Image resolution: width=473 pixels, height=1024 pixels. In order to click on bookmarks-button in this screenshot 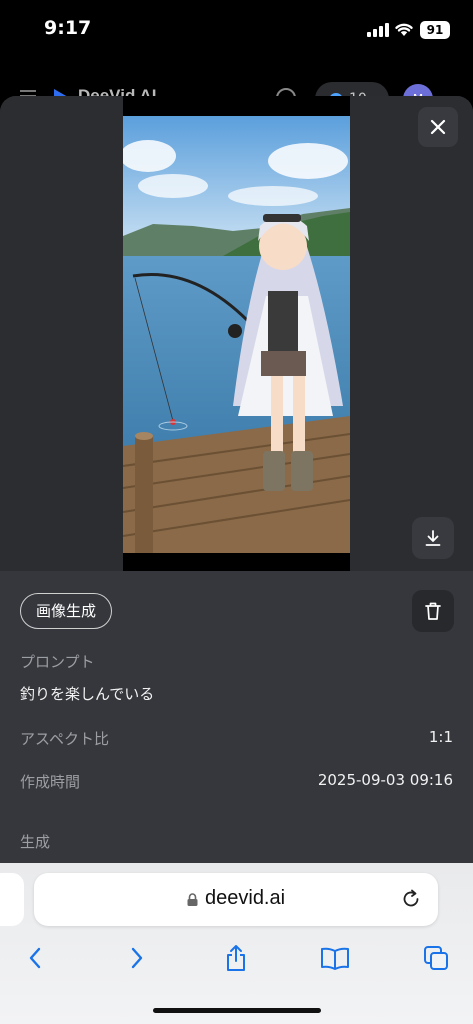, I will do `click(335, 958)`.